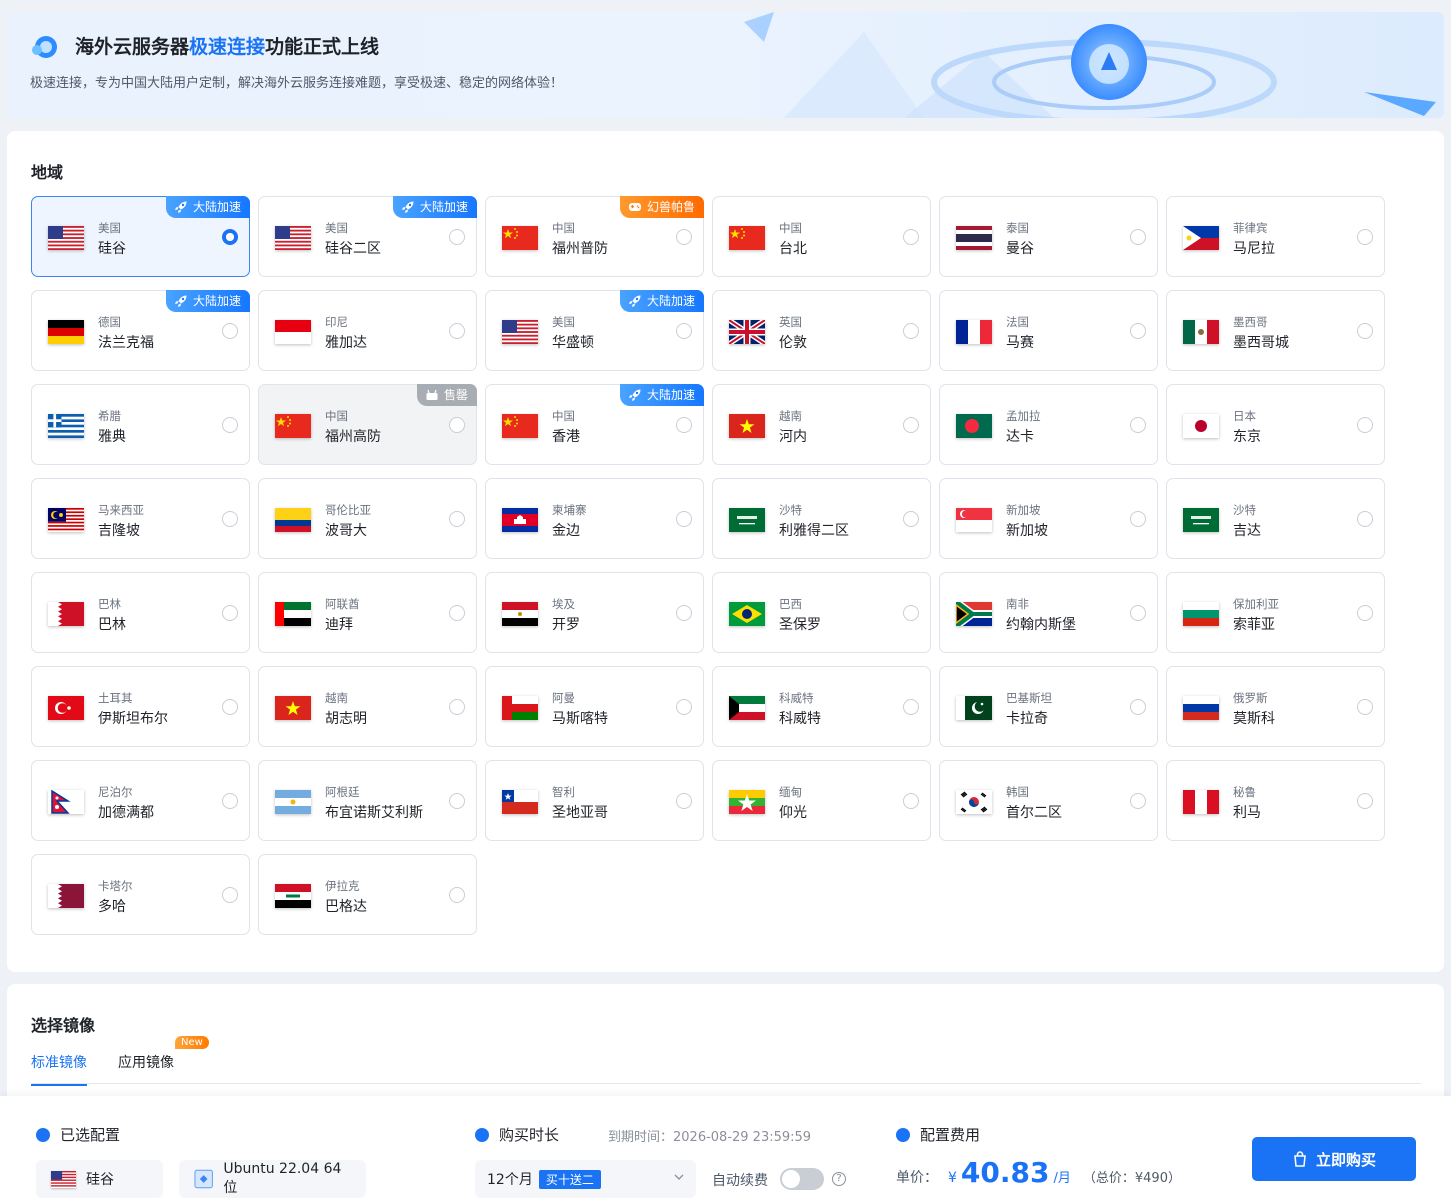  What do you see at coordinates (112, 625) in the screenshot?
I see `region-city: 巴林` at bounding box center [112, 625].